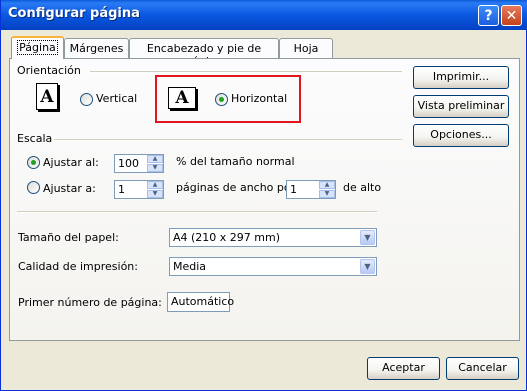 Image resolution: width=527 pixels, height=391 pixels. What do you see at coordinates (403, 368) in the screenshot?
I see `ok-button: Aceptar` at bounding box center [403, 368].